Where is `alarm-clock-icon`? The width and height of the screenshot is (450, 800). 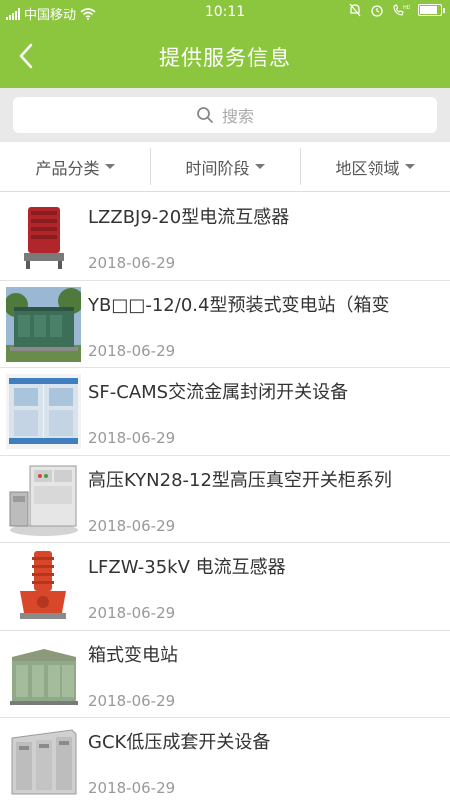
alarm-clock-icon is located at coordinates (377, 11).